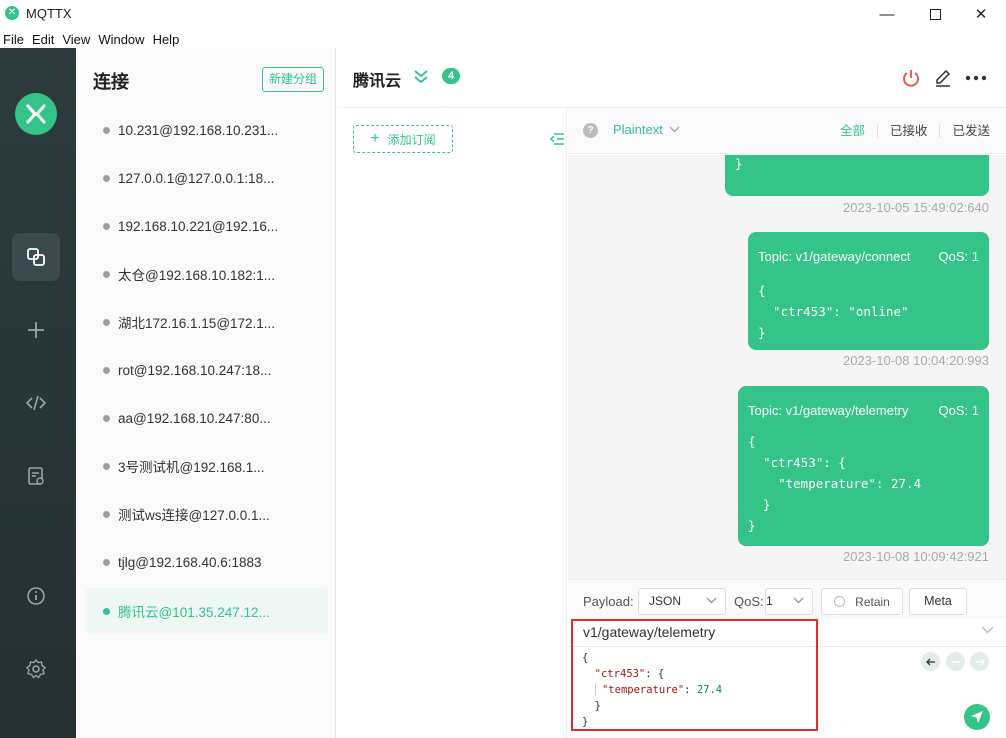  Describe the element at coordinates (293, 79) in the screenshot. I see `new-group-button: 新建分组` at that location.